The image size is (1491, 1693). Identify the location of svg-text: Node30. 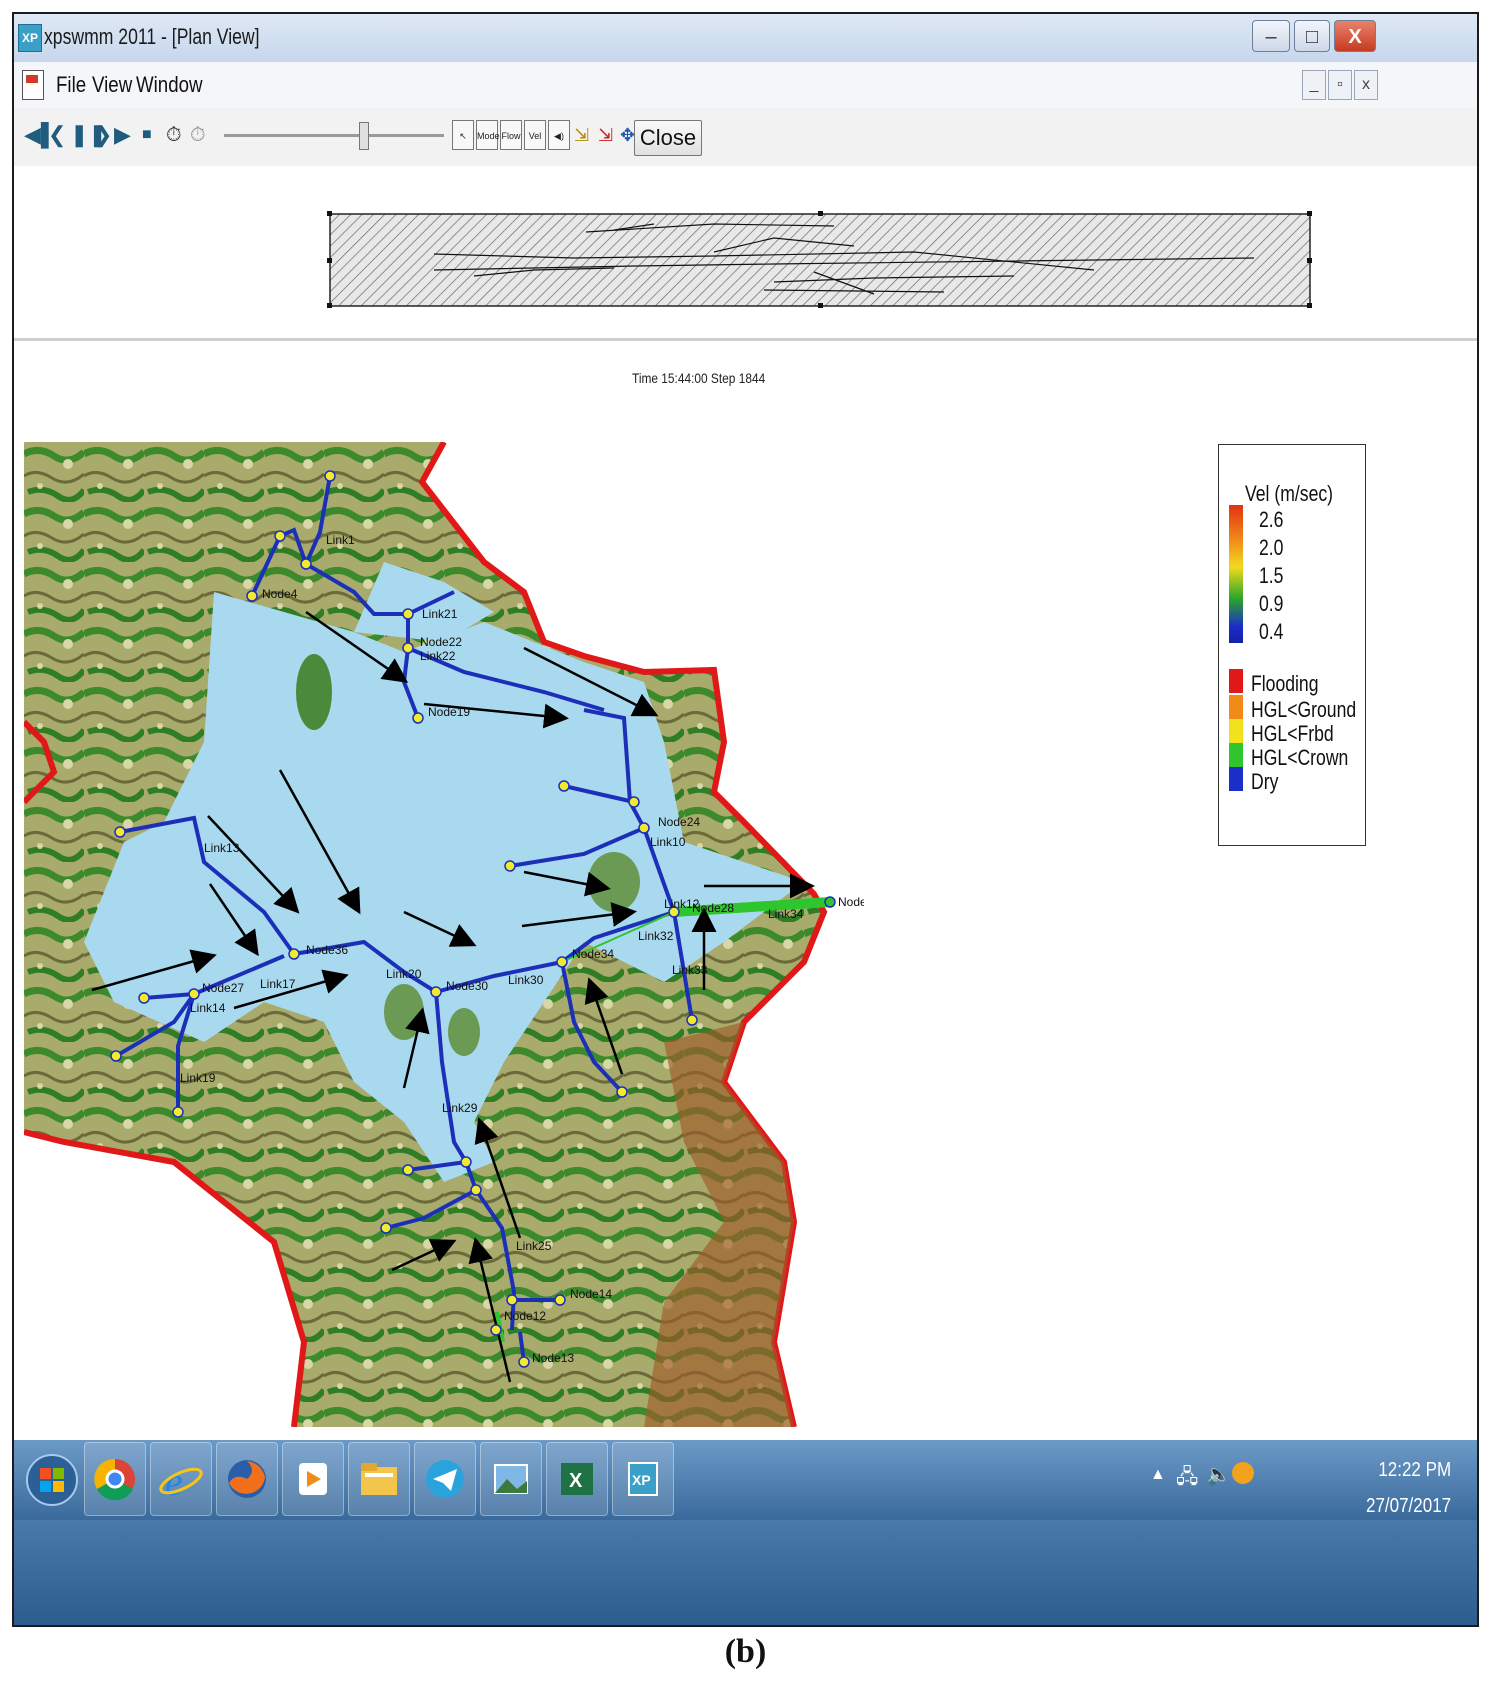
(467, 986).